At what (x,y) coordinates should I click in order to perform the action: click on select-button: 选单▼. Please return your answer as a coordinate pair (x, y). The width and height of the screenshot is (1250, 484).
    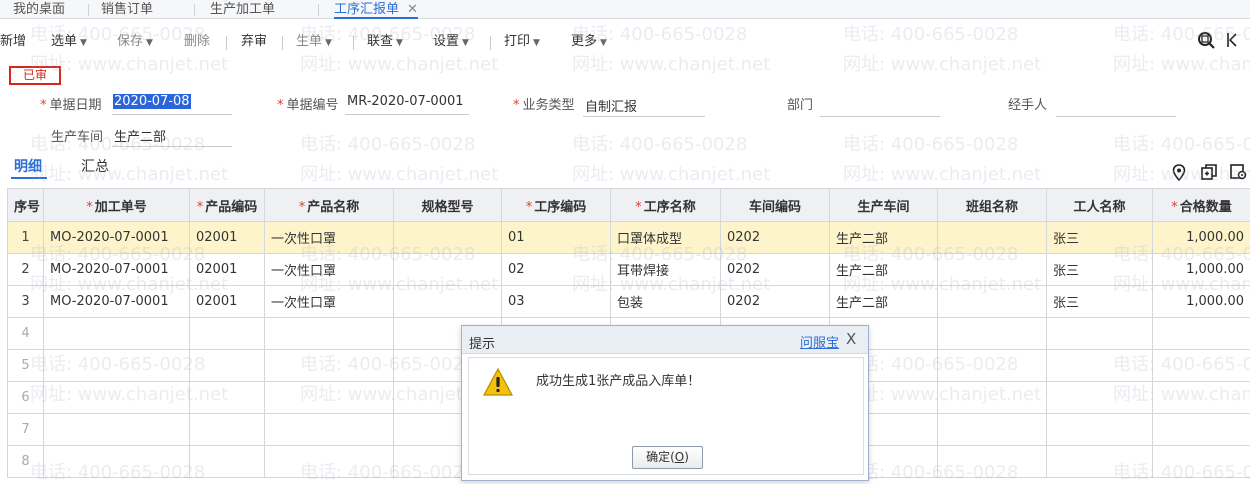
    Looking at the image, I should click on (69, 42).